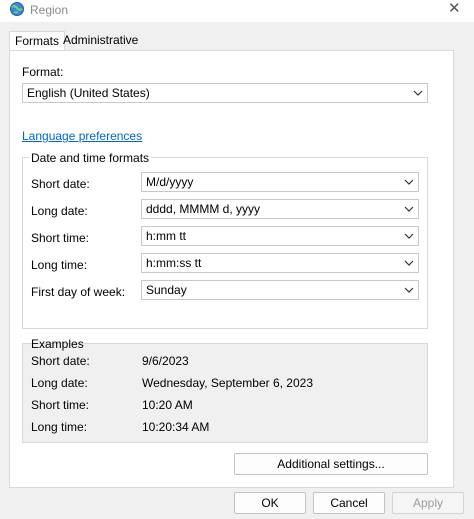 The image size is (474, 519). What do you see at coordinates (280, 290) in the screenshot?
I see `first-day-of-week-select: Sunday` at bounding box center [280, 290].